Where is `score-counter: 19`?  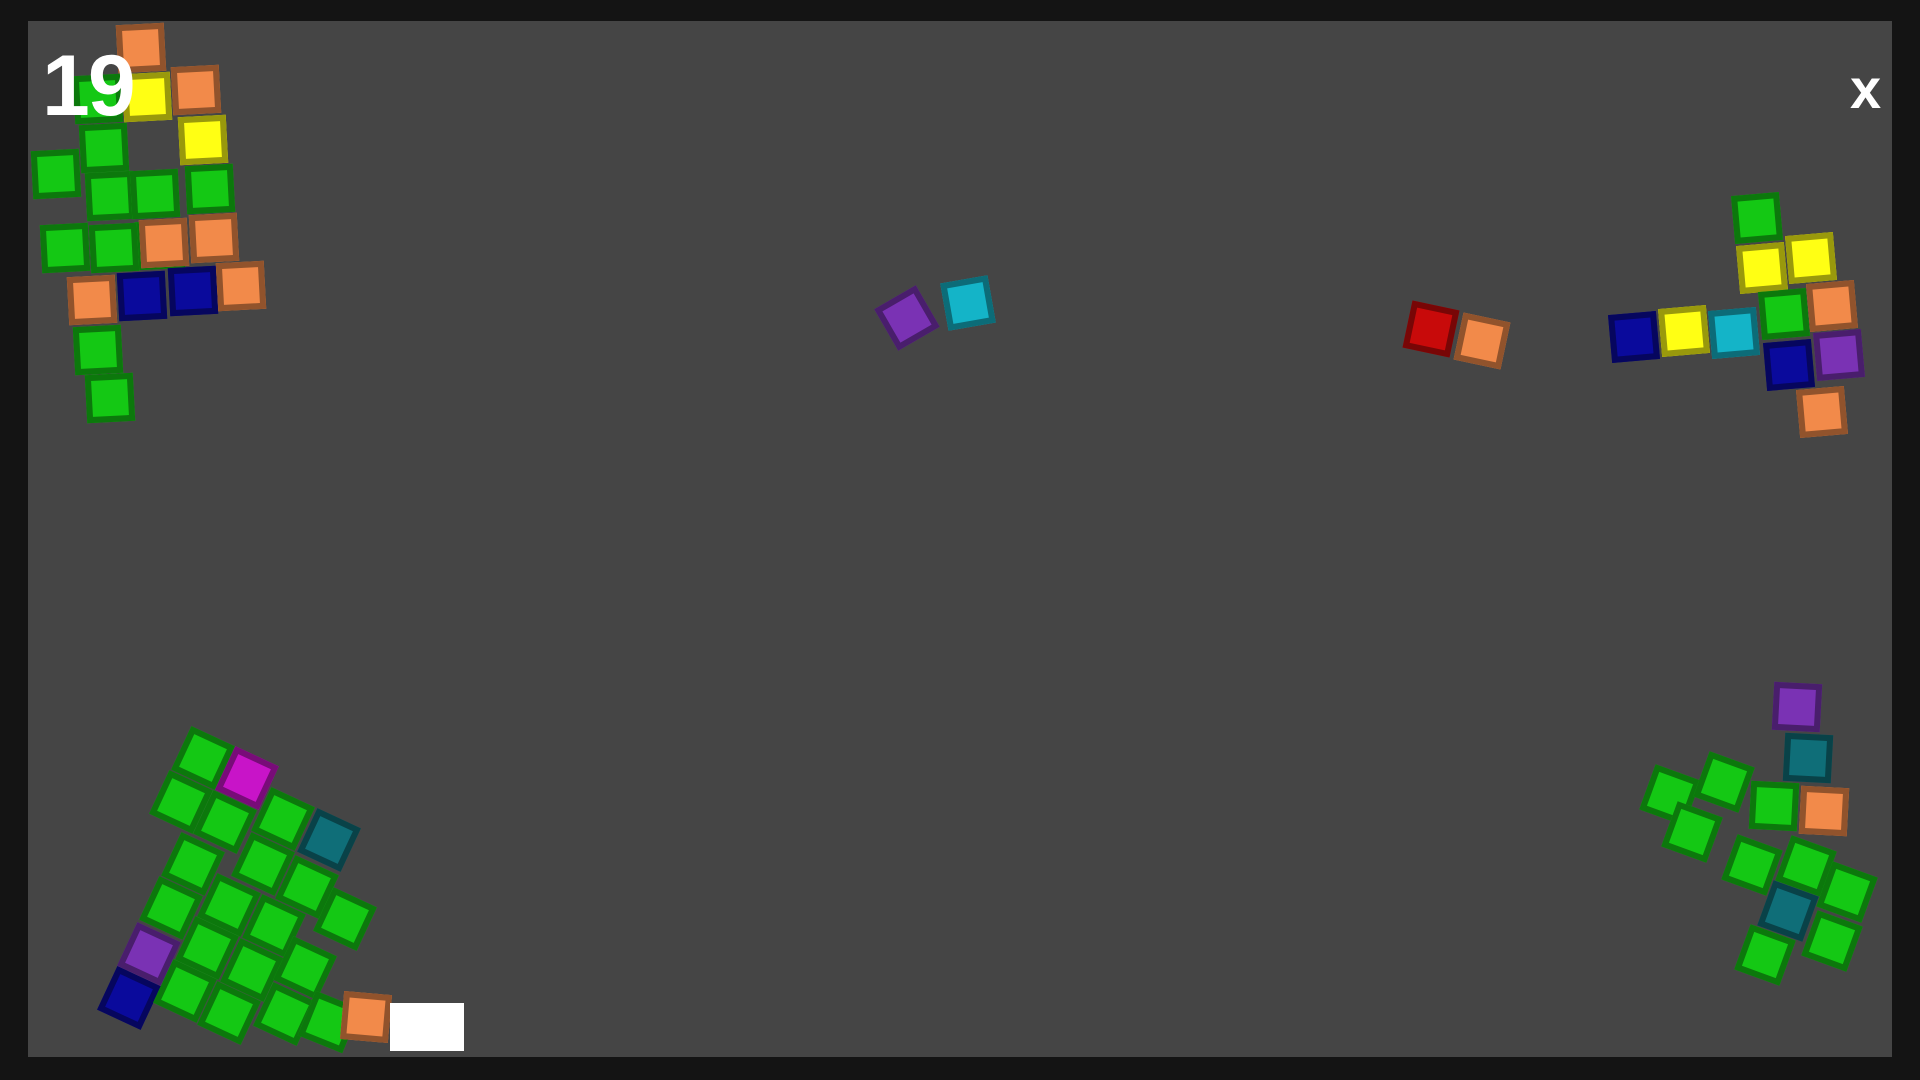
score-counter: 19 is located at coordinates (89, 86).